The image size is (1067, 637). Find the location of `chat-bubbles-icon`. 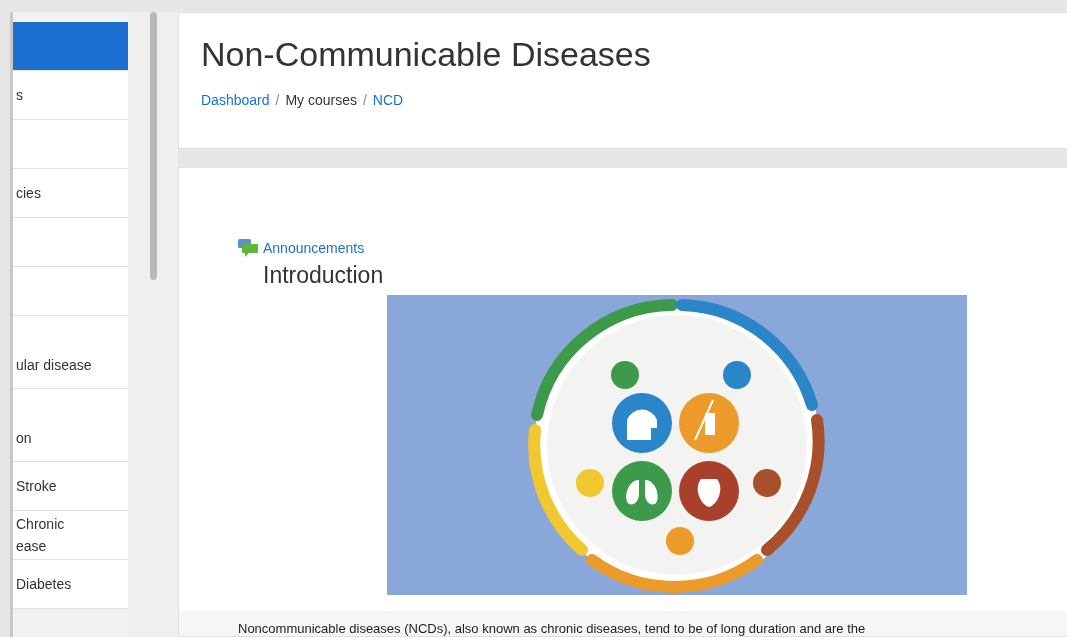

chat-bubbles-icon is located at coordinates (248, 248).